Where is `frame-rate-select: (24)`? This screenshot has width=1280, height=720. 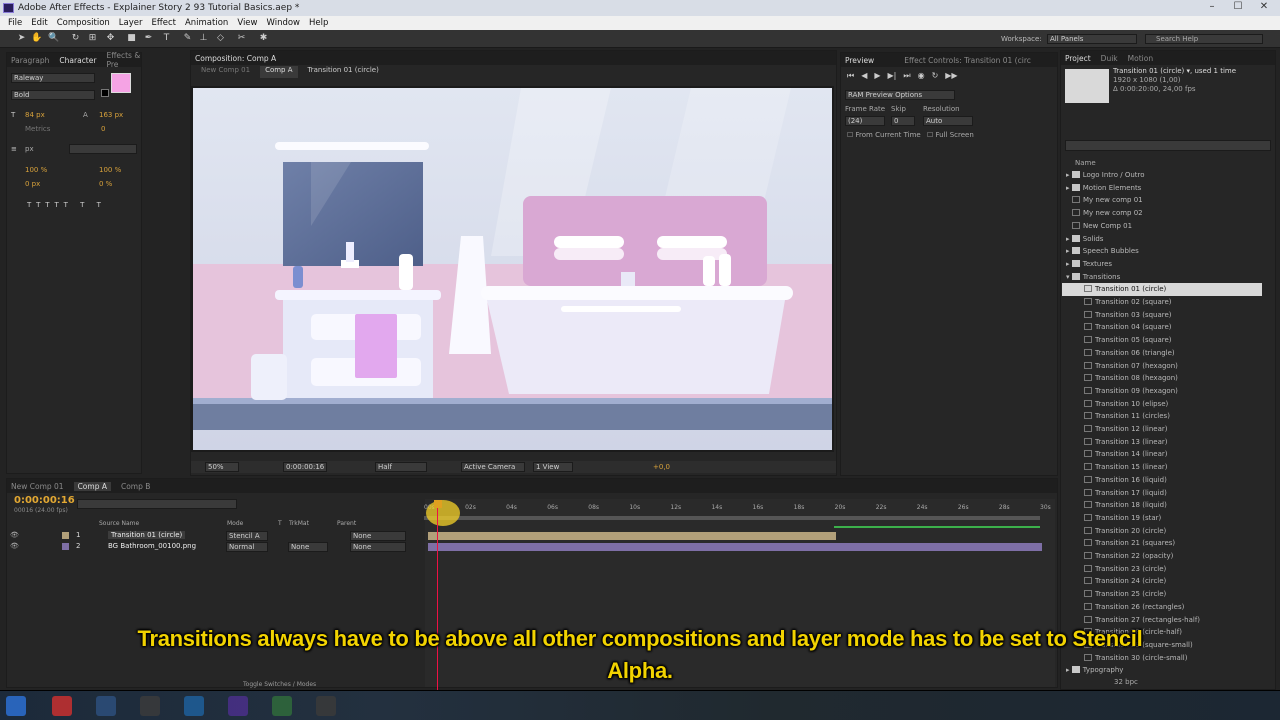 frame-rate-select: (24) is located at coordinates (865, 121).